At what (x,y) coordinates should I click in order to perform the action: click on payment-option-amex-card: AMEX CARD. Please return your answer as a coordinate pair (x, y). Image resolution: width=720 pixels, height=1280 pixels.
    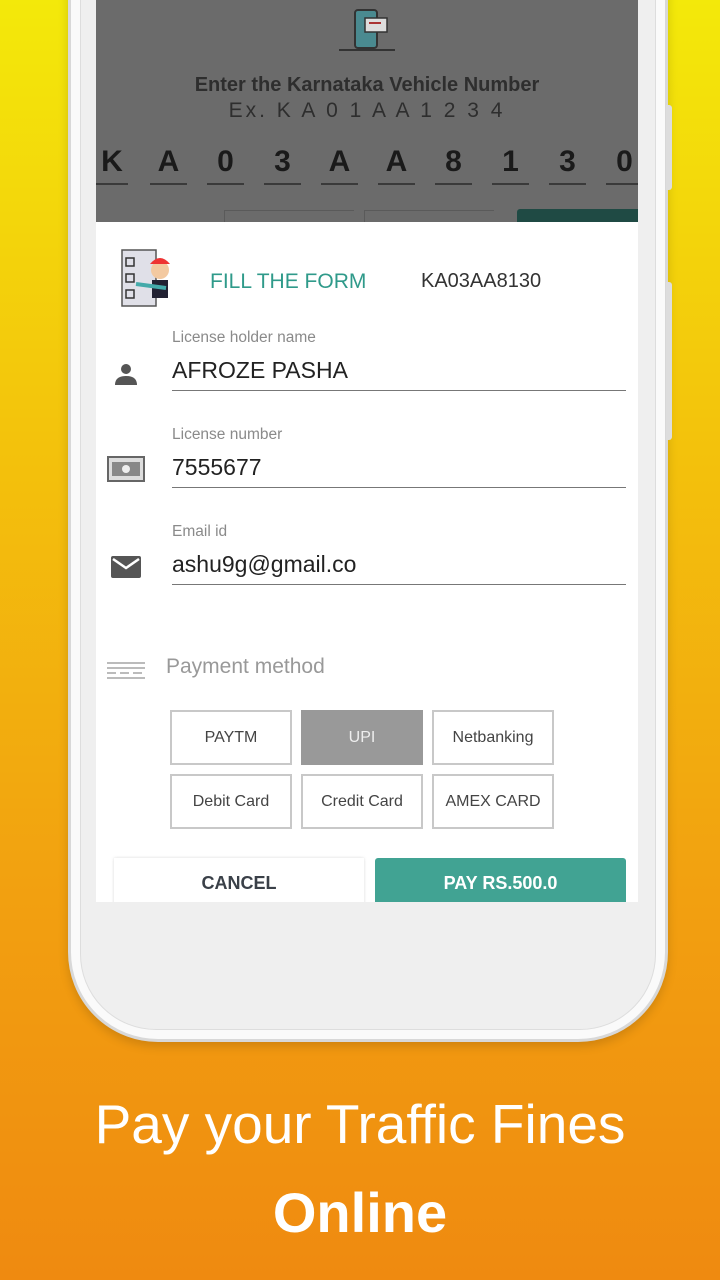
    Looking at the image, I should click on (493, 801).